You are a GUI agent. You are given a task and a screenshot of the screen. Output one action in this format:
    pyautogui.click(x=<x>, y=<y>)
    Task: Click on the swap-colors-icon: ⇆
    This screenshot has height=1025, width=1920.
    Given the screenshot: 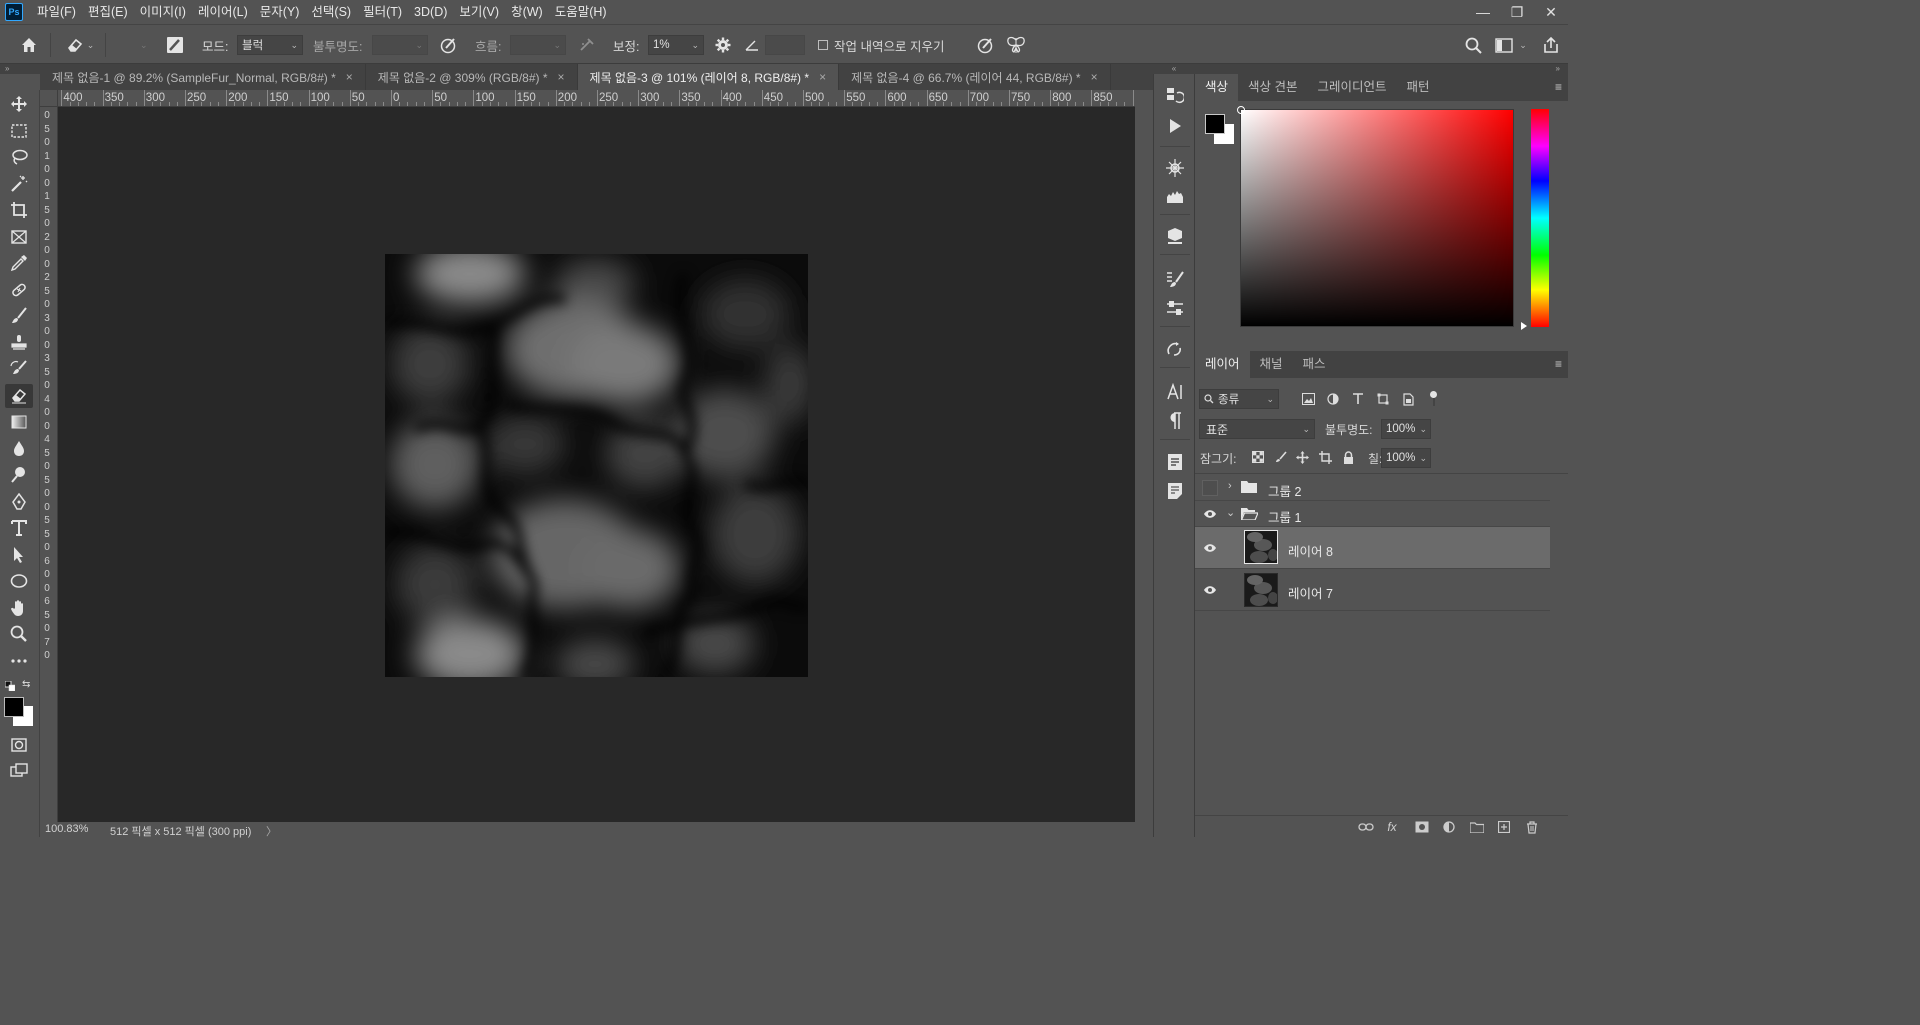 What is the action you would take?
    pyautogui.click(x=28, y=685)
    